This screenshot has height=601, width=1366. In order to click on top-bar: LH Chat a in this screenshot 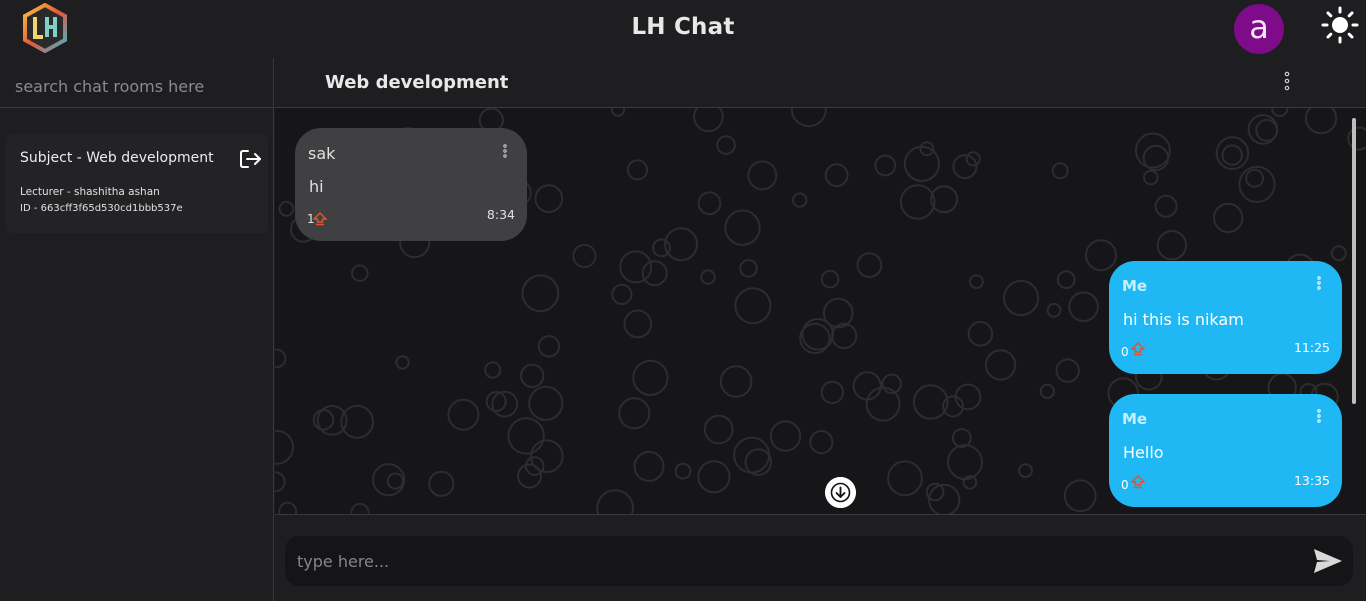, I will do `click(683, 29)`.